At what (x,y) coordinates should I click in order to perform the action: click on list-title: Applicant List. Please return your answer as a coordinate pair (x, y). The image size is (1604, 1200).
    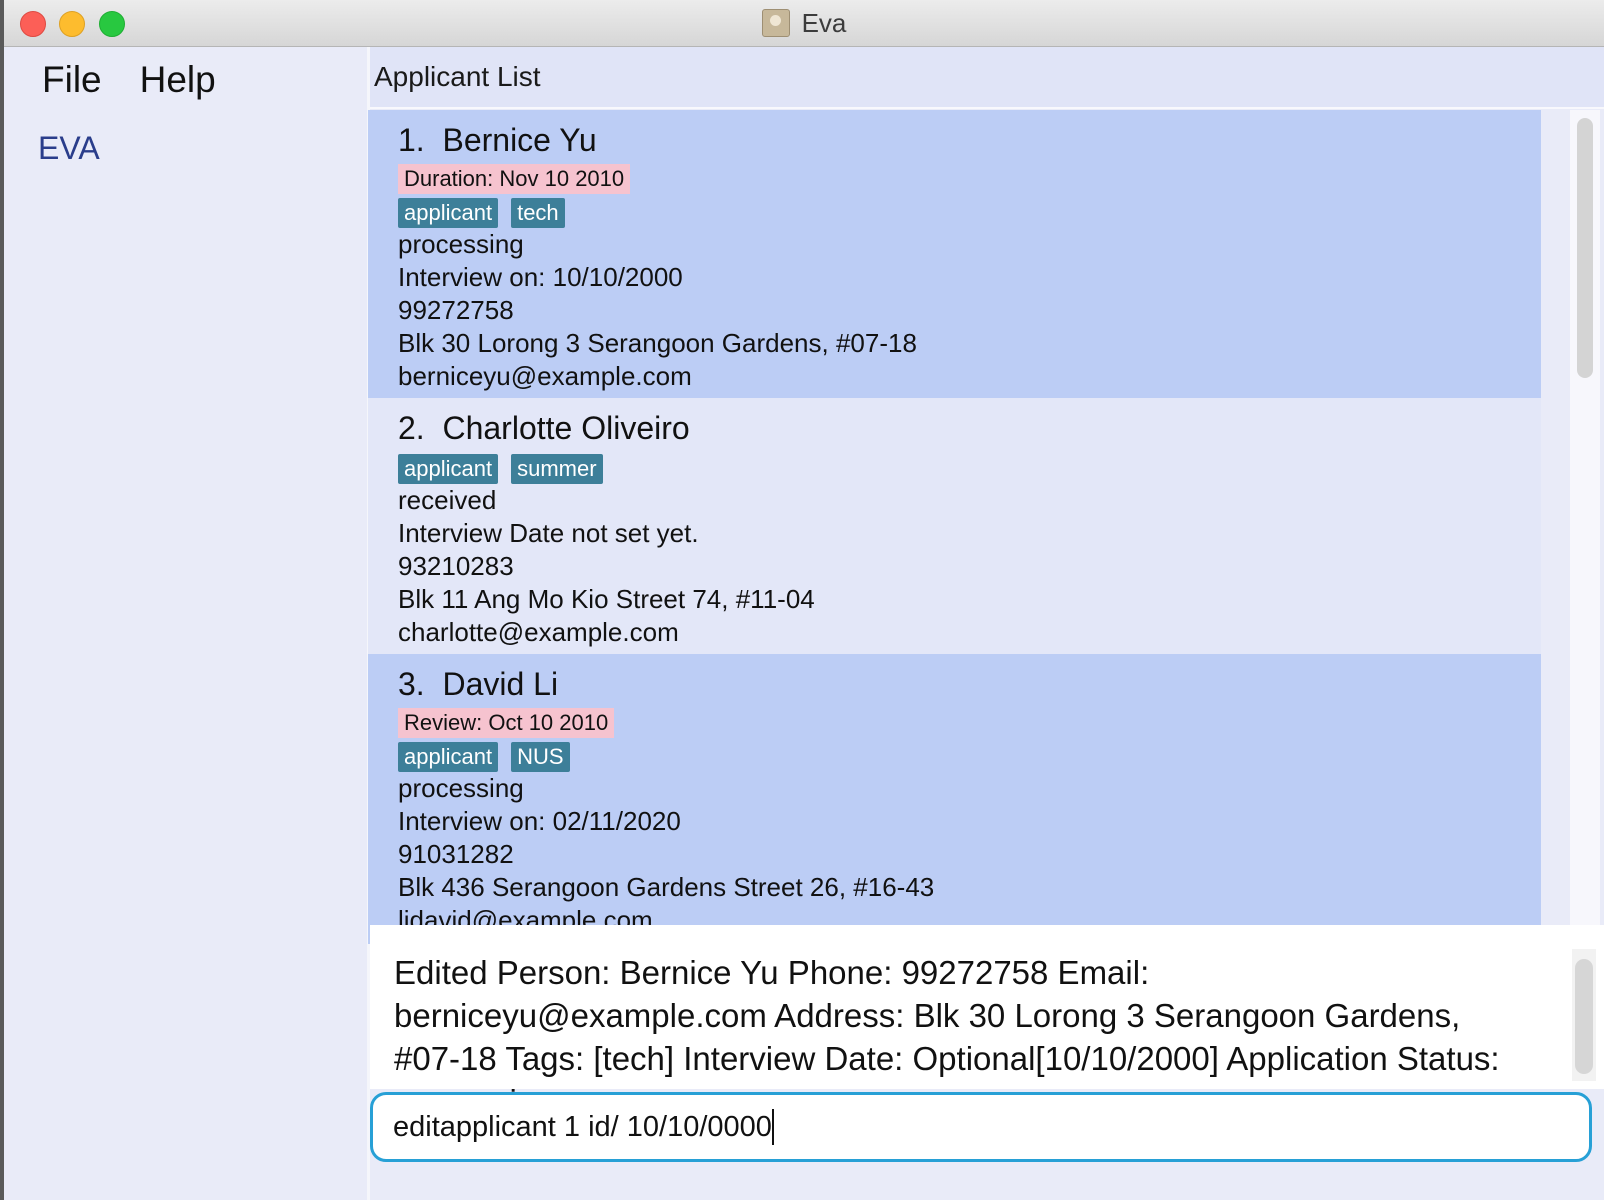
    Looking at the image, I should click on (457, 76).